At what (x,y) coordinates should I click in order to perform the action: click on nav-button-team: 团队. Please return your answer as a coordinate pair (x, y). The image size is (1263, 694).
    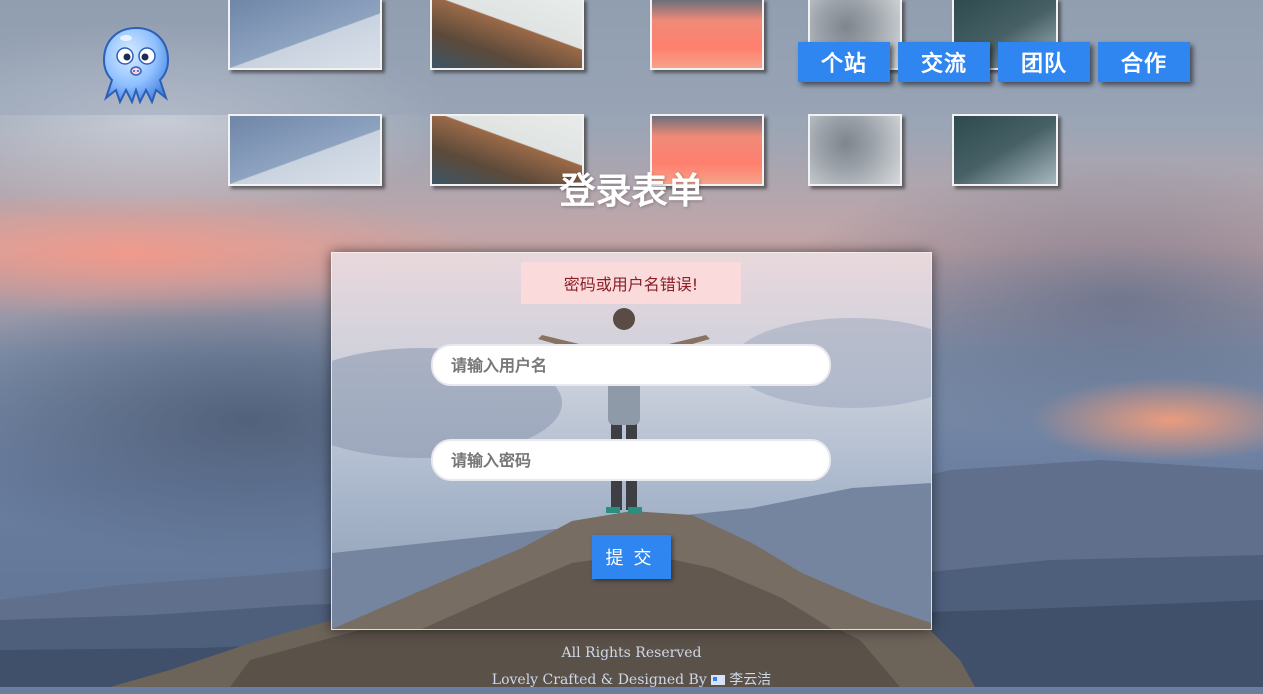
    Looking at the image, I should click on (1044, 62).